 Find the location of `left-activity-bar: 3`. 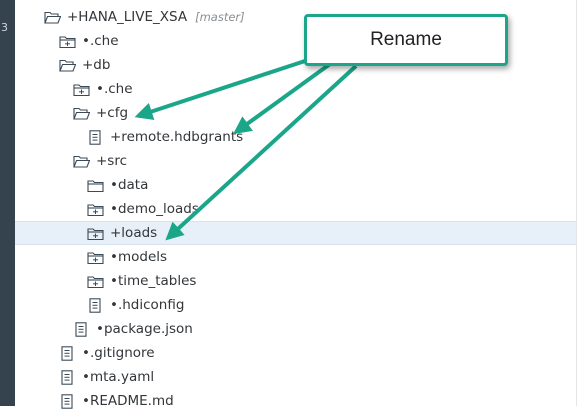

left-activity-bar: 3 is located at coordinates (7, 203).